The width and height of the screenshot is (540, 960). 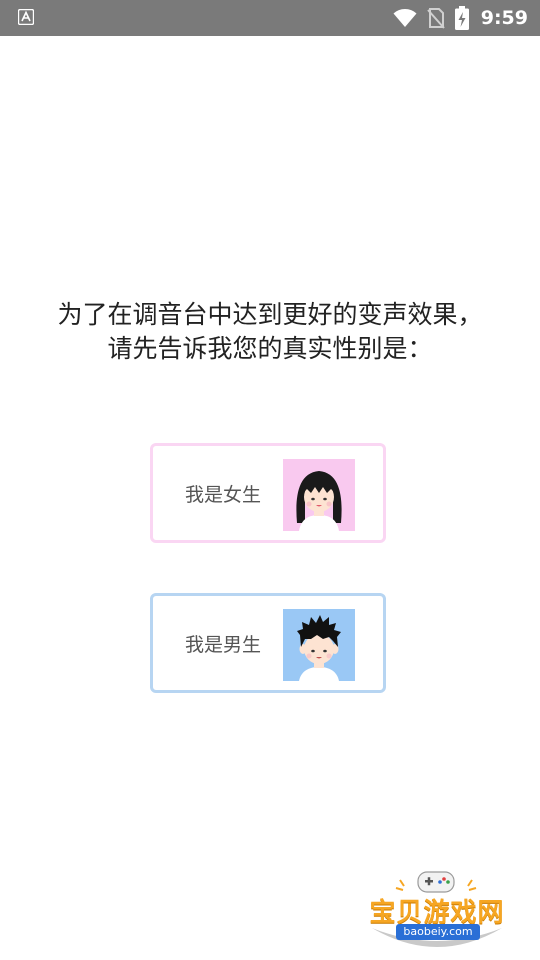 I want to click on battery-charging-icon, so click(x=461, y=18).